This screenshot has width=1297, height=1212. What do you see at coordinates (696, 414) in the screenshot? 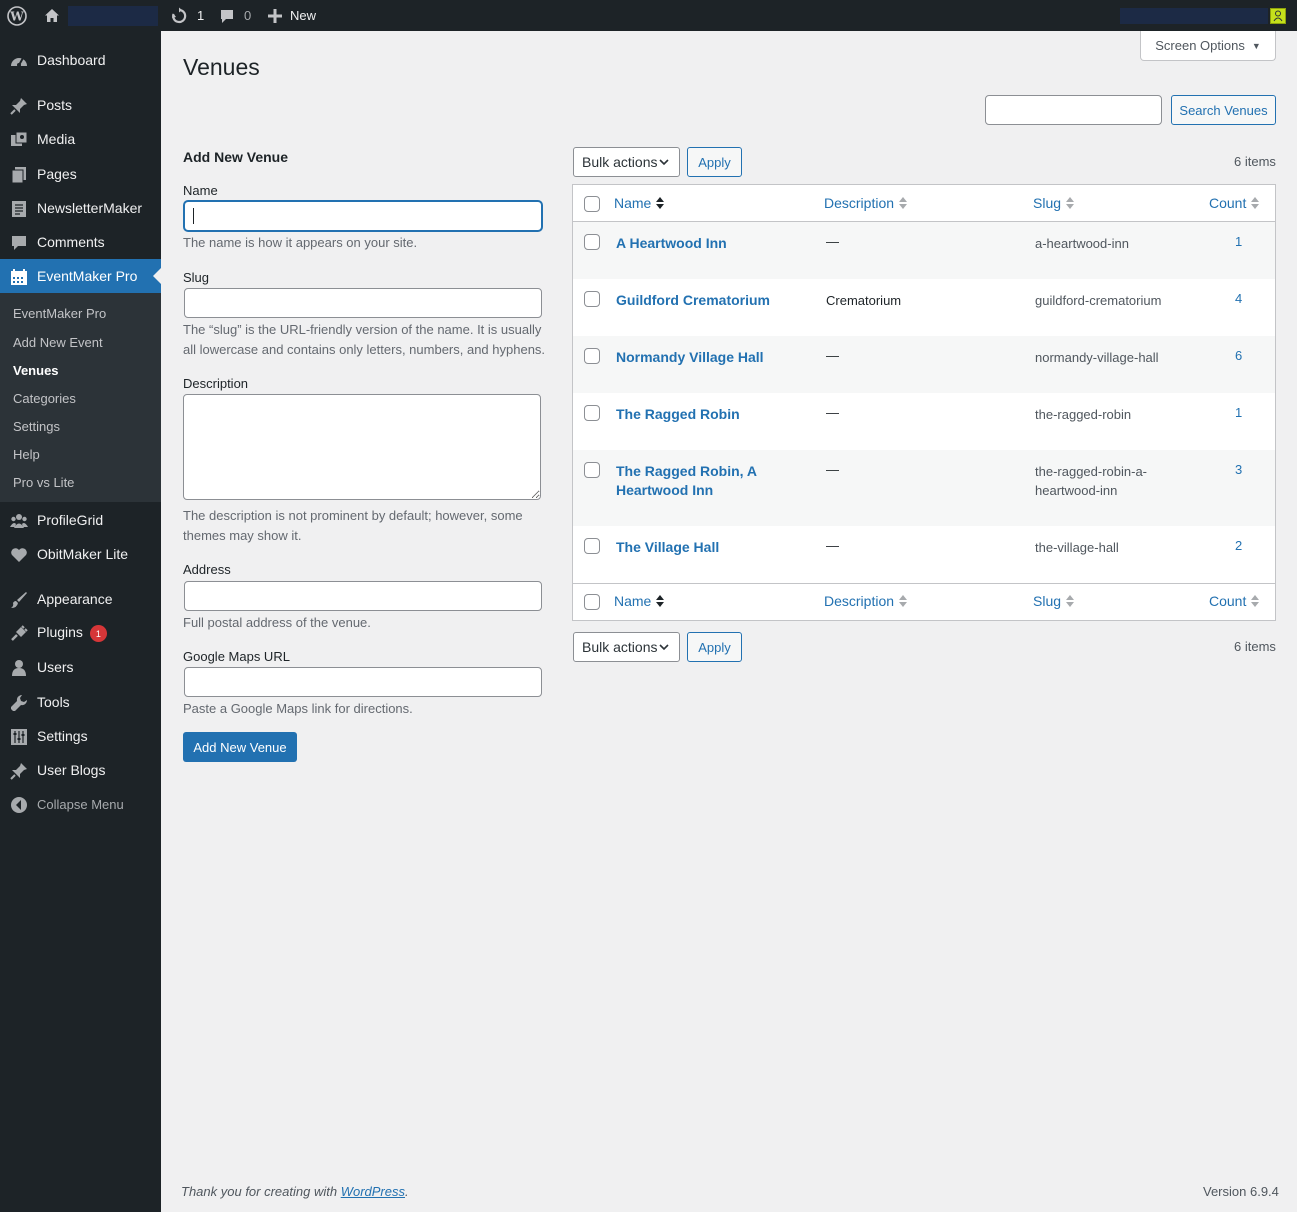
I see `venue-name-link: The Ragged Robin` at bounding box center [696, 414].